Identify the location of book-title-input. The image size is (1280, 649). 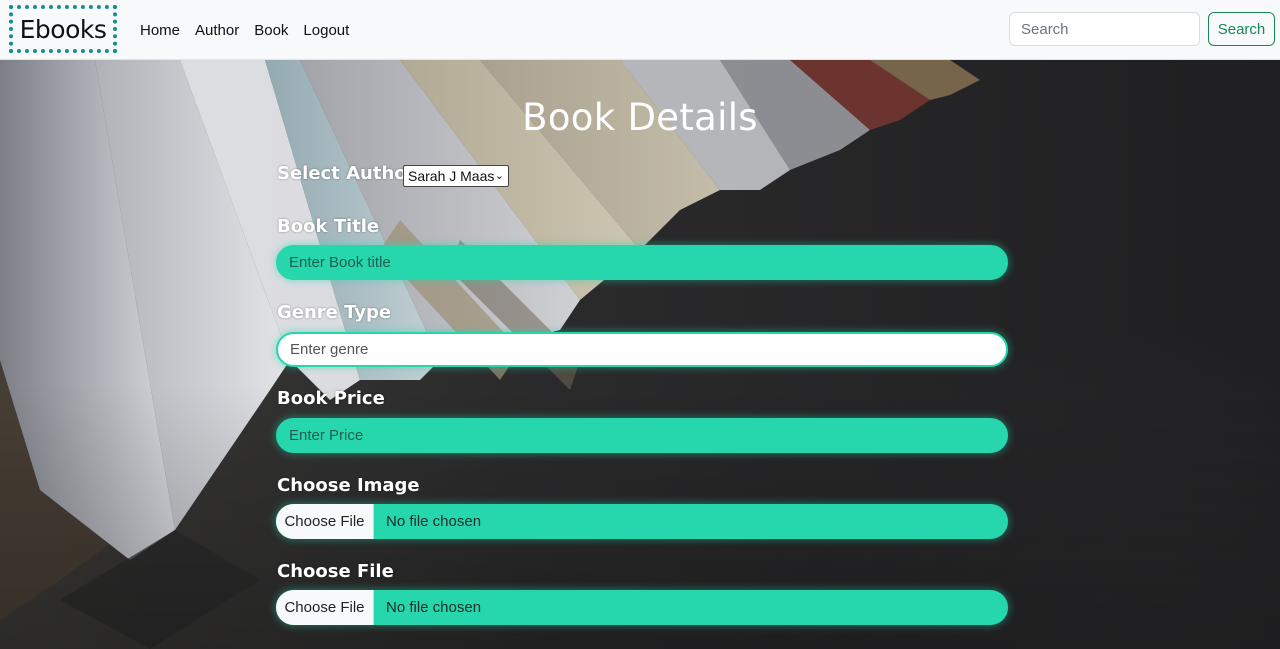
(642, 262).